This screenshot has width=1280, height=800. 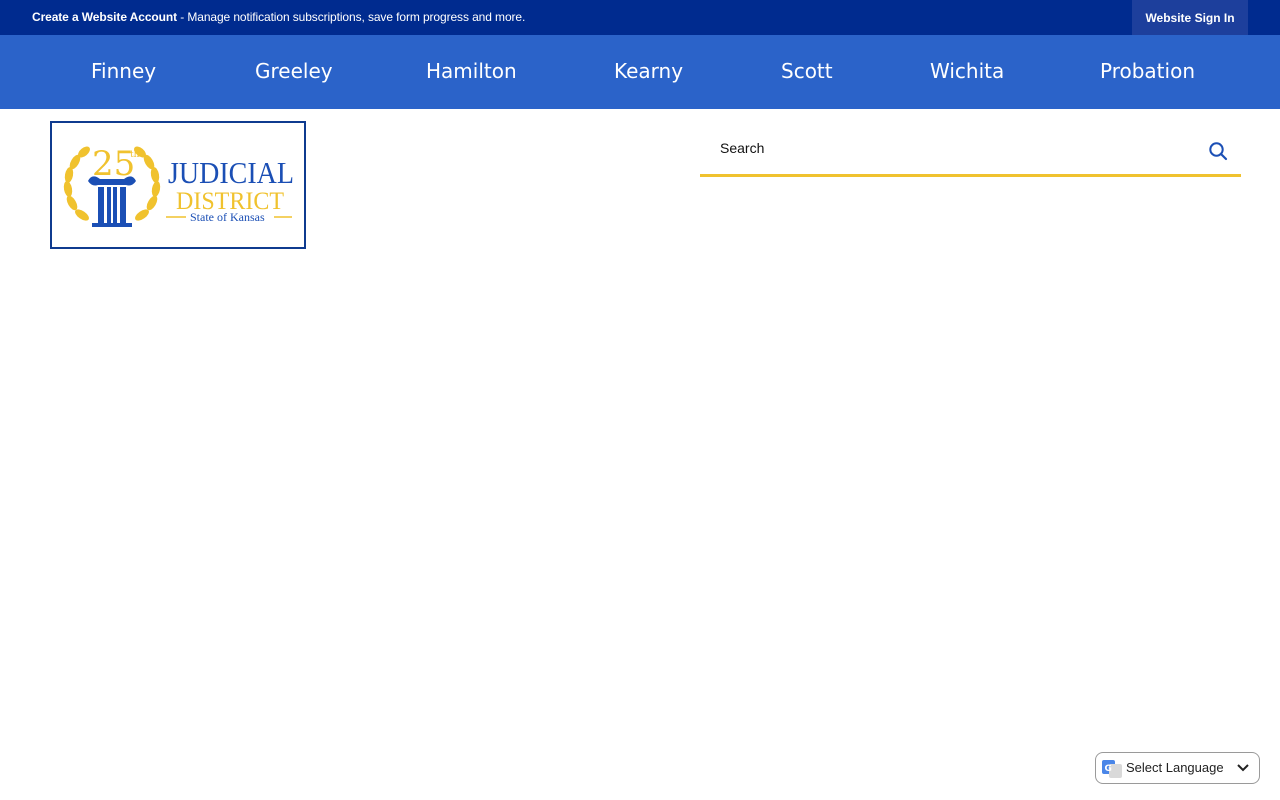 What do you see at coordinates (1190, 17) in the screenshot?
I see `website-sign-in-button: Website Sign In` at bounding box center [1190, 17].